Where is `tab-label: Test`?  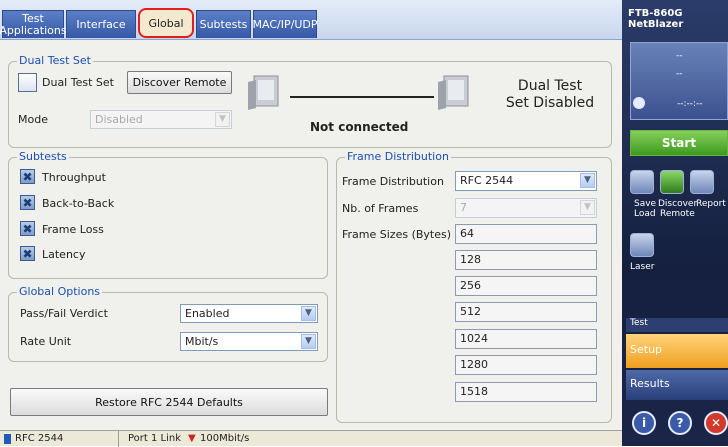
tab-label: Test is located at coordinates (33, 18).